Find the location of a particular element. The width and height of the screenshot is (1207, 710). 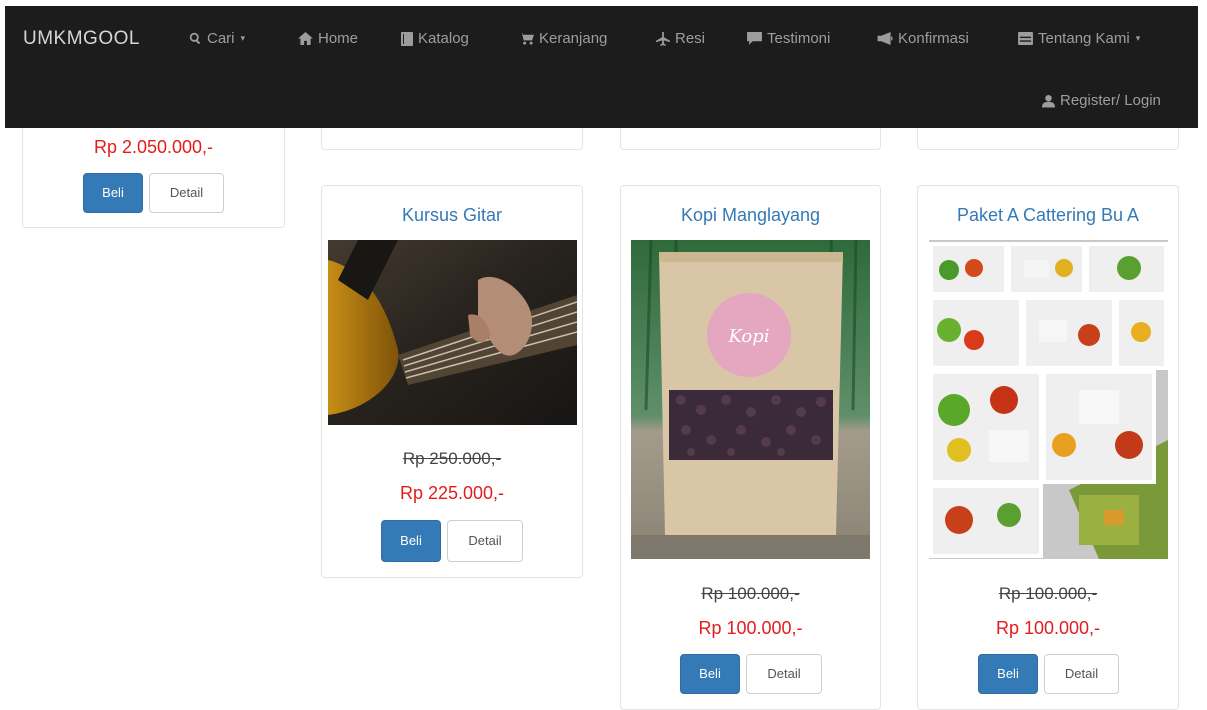

nav-testimoni: Testimoni is located at coordinates (788, 38).